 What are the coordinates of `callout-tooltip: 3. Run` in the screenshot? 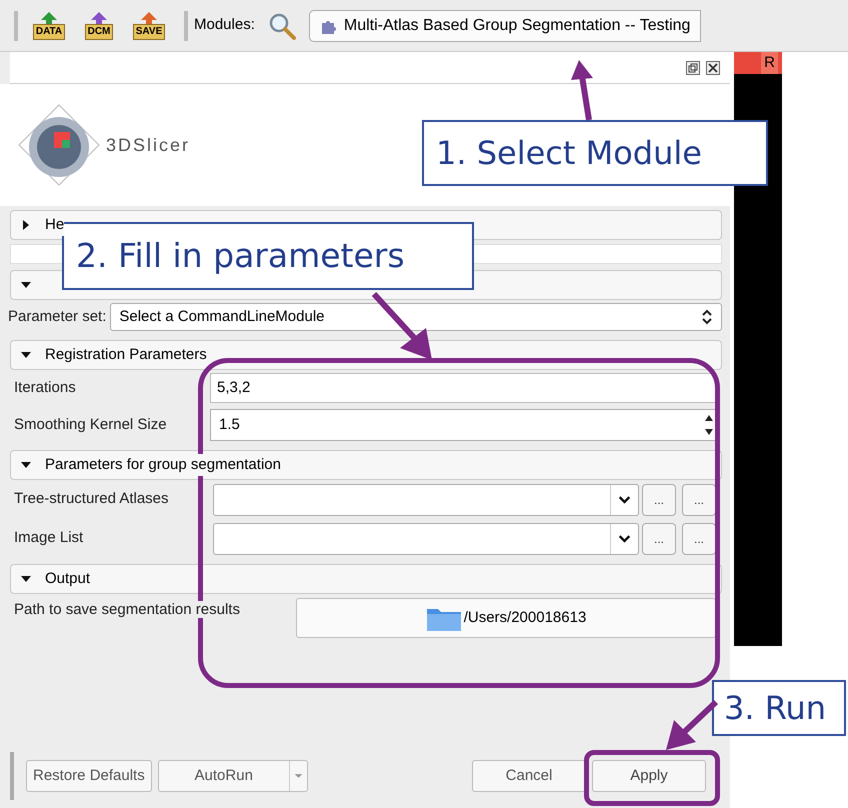 It's located at (779, 708).